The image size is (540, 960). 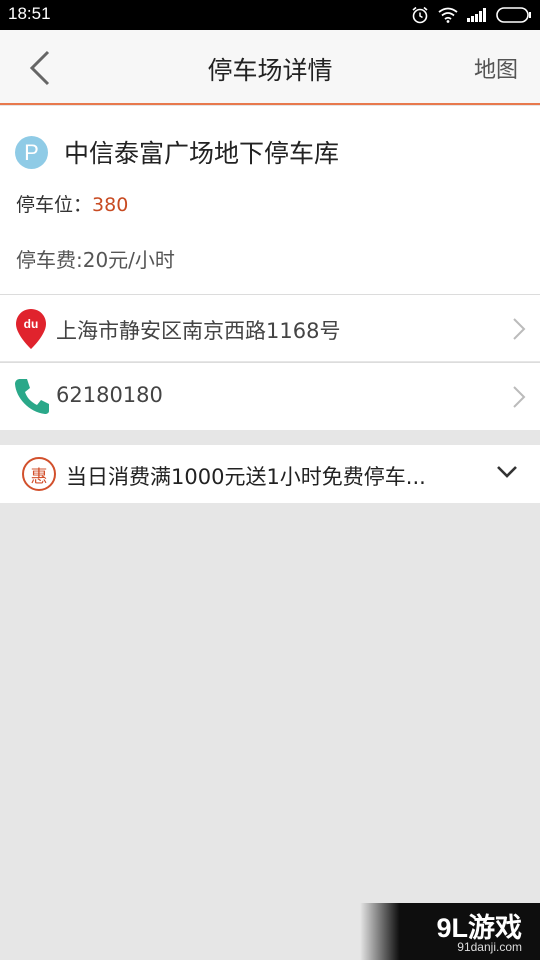 What do you see at coordinates (39, 474) in the screenshot?
I see `discount-icon: 惠` at bounding box center [39, 474].